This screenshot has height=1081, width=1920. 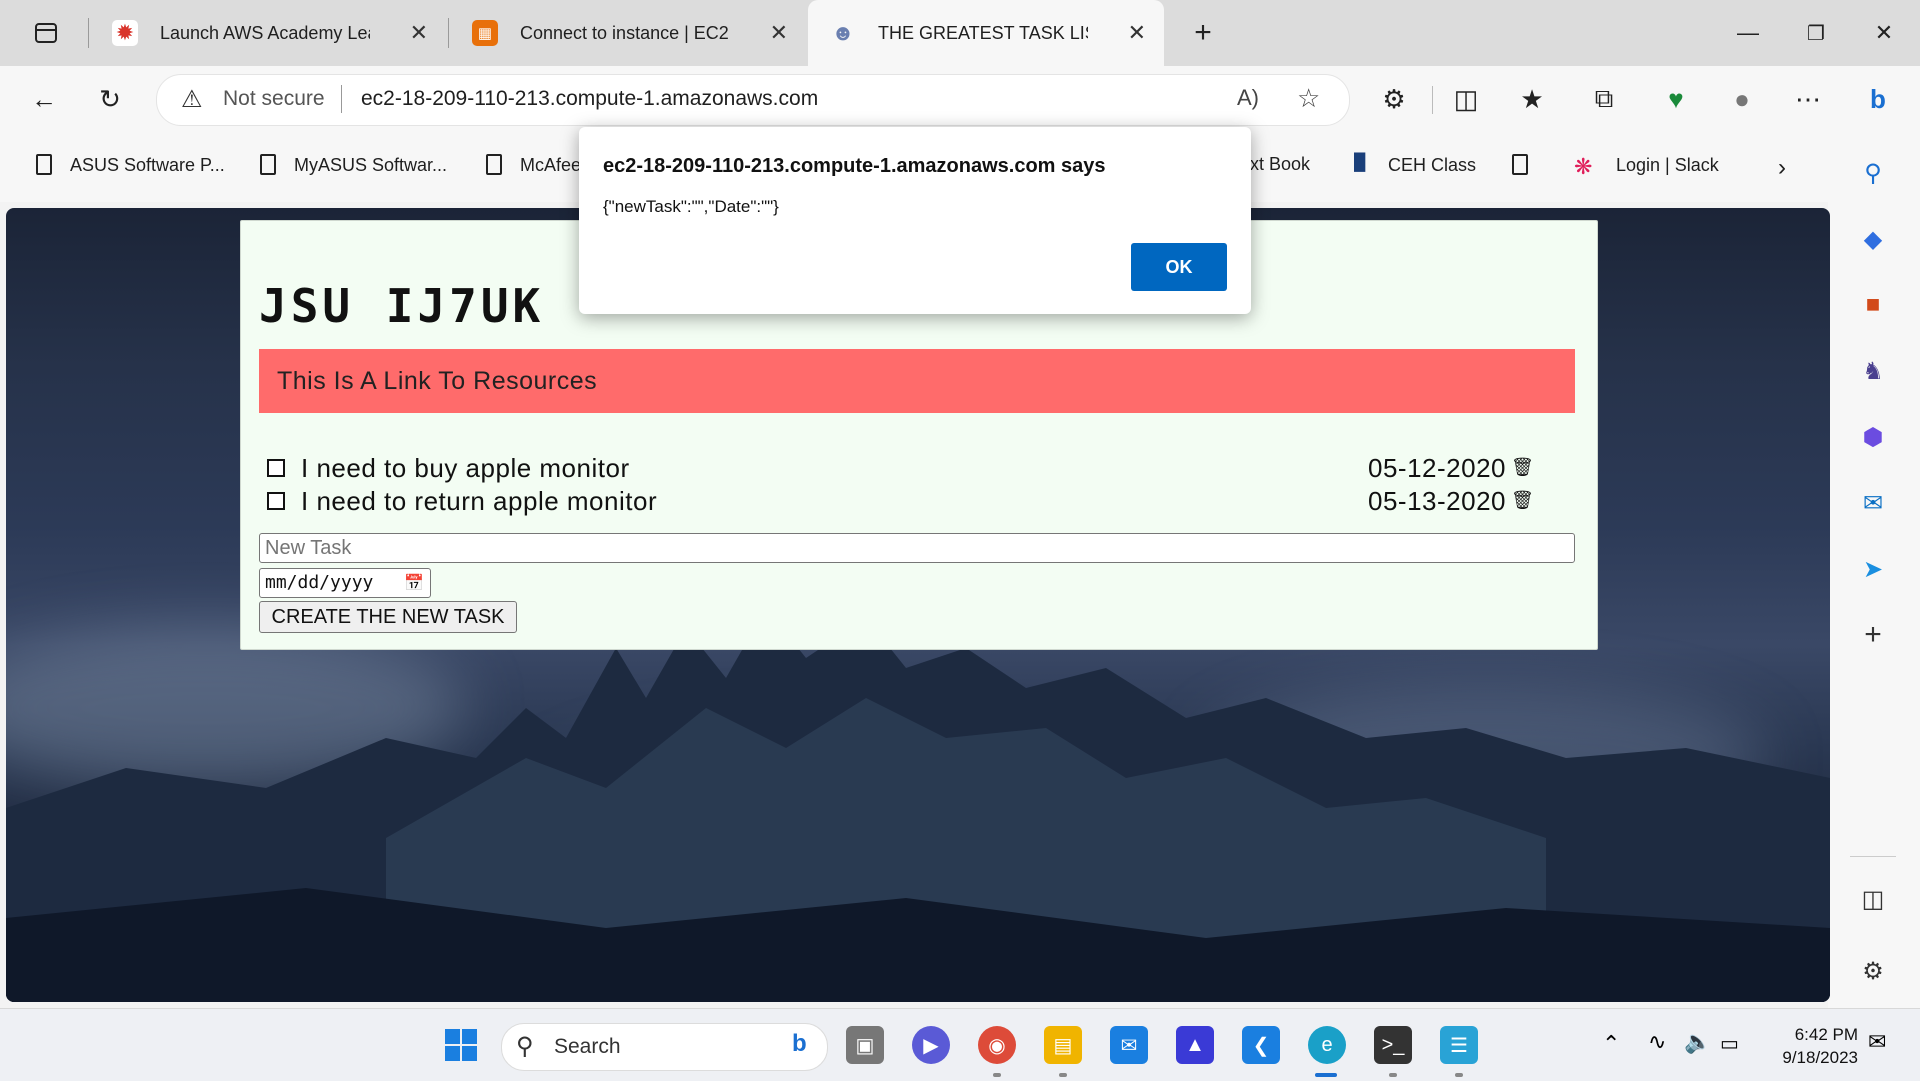 What do you see at coordinates (1873, 971) in the screenshot?
I see `sidebar-settings-icon: ⚙` at bounding box center [1873, 971].